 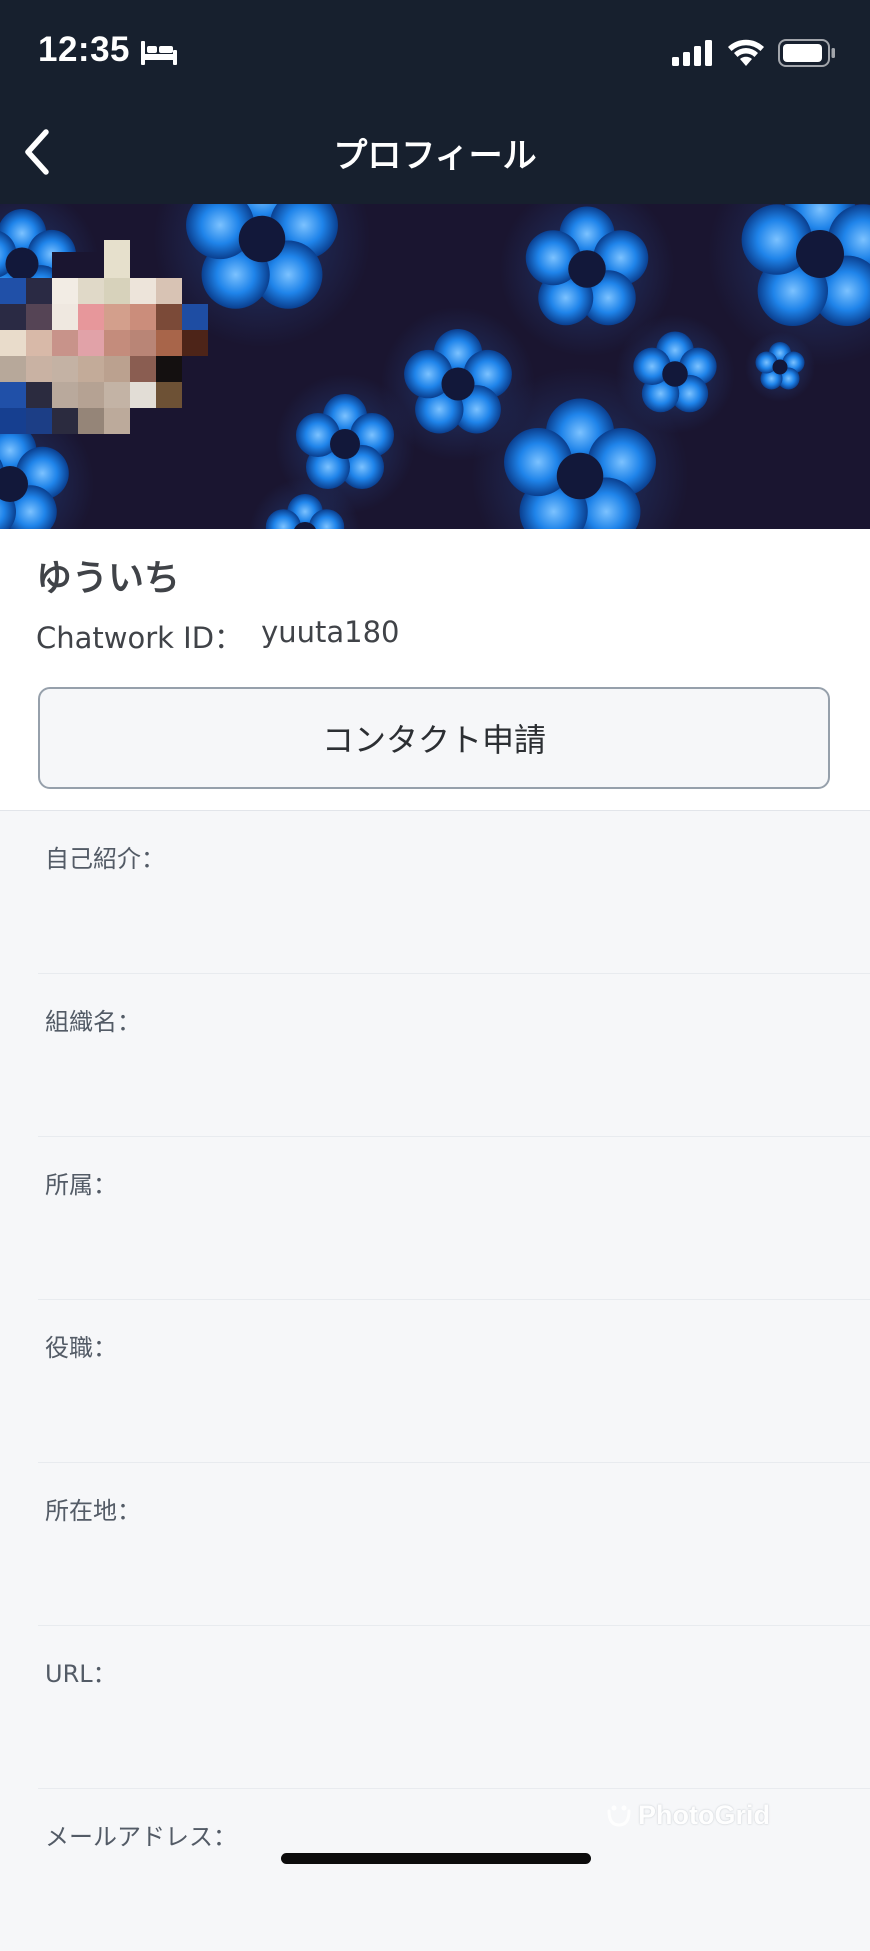 I want to click on field-label: 自己紹介：, so click(x=105, y=859).